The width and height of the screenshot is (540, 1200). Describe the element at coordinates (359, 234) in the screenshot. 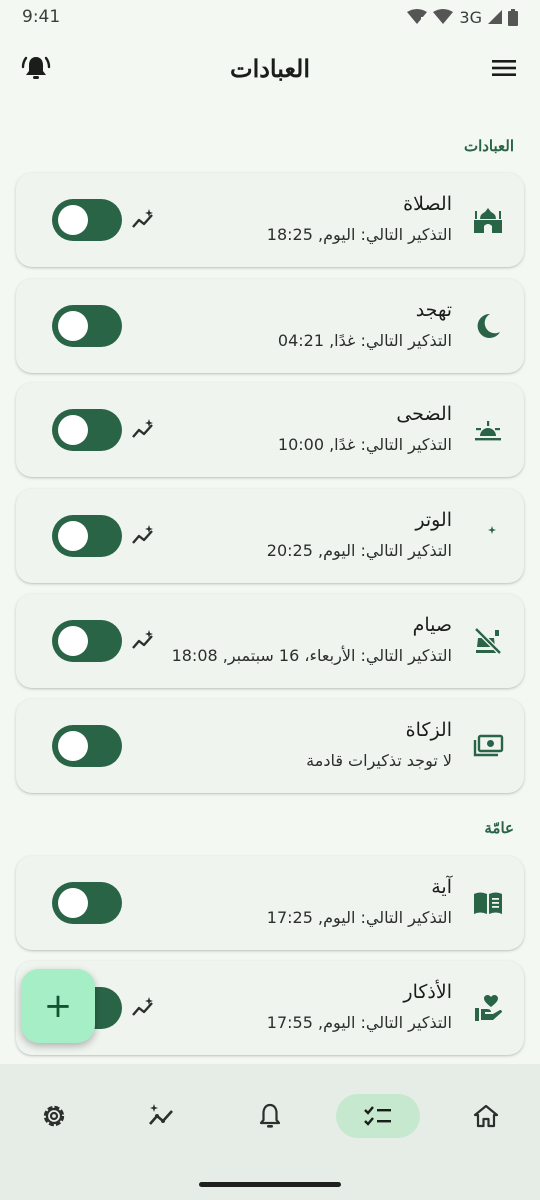

I see `card-subtitle: التذكير التالي: اليوم, 18:25` at that location.